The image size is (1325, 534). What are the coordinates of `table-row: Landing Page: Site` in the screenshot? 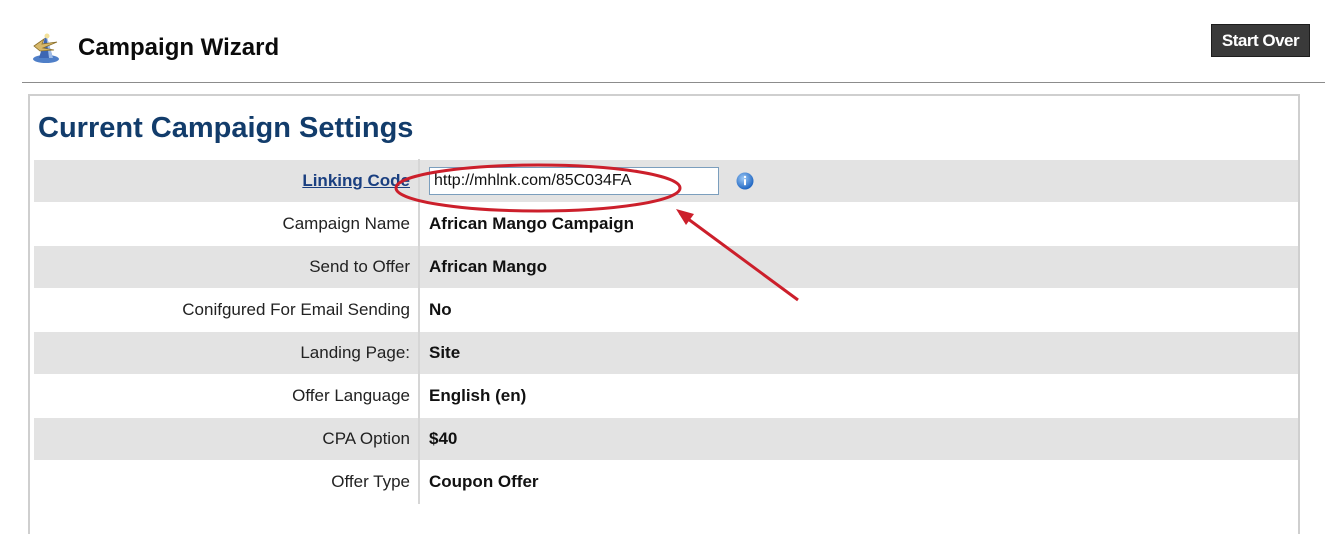 It's located at (666, 353).